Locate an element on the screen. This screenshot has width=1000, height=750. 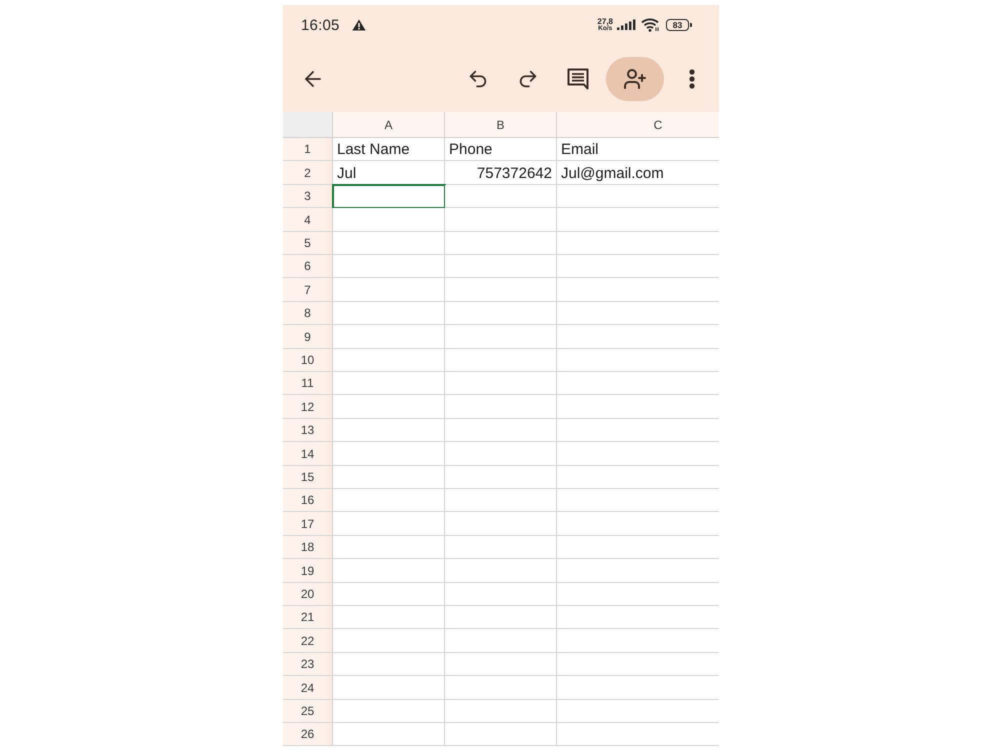
row-header: 4 is located at coordinates (308, 220).